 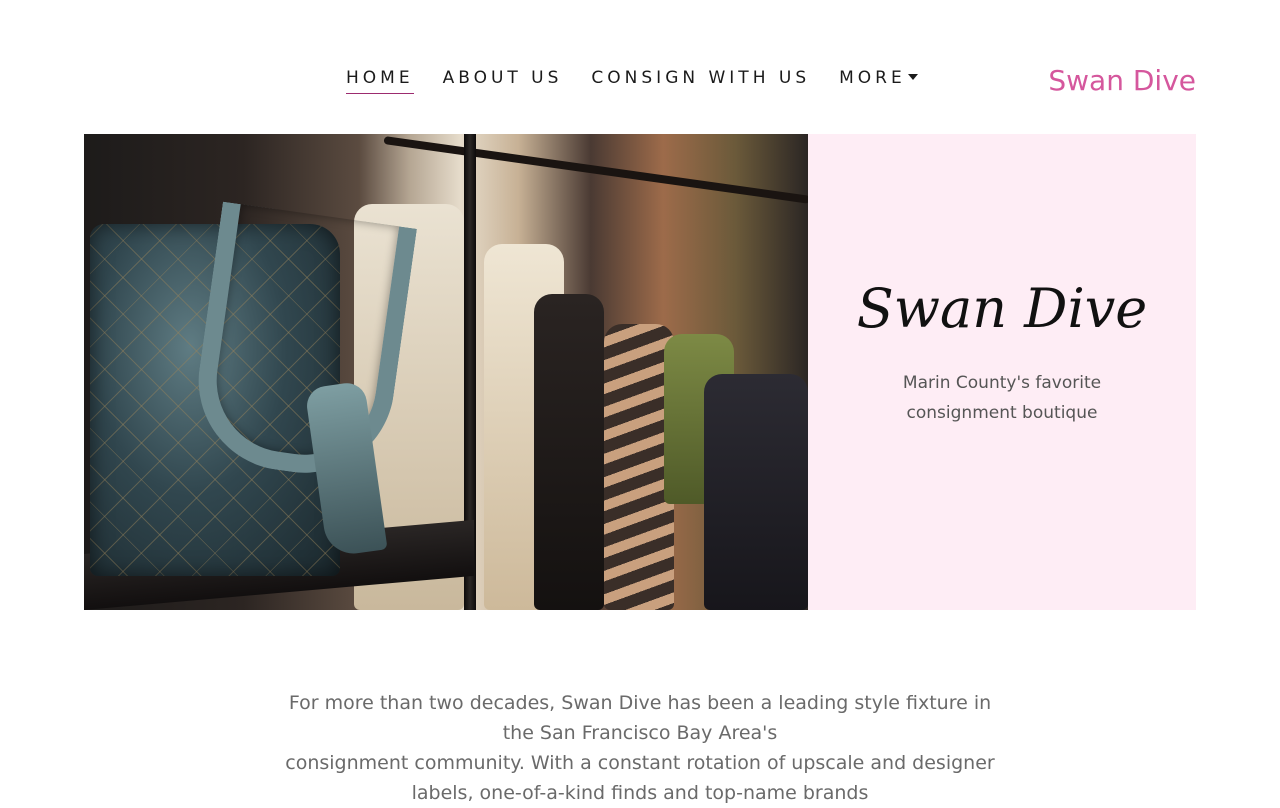 I want to click on hero-title: Swan Dive, so click(x=1002, y=308).